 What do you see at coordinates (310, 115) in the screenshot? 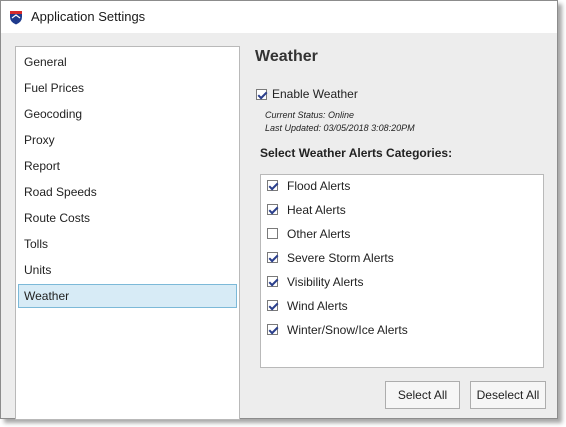
I see `current-status-text: Current Status: Online` at bounding box center [310, 115].